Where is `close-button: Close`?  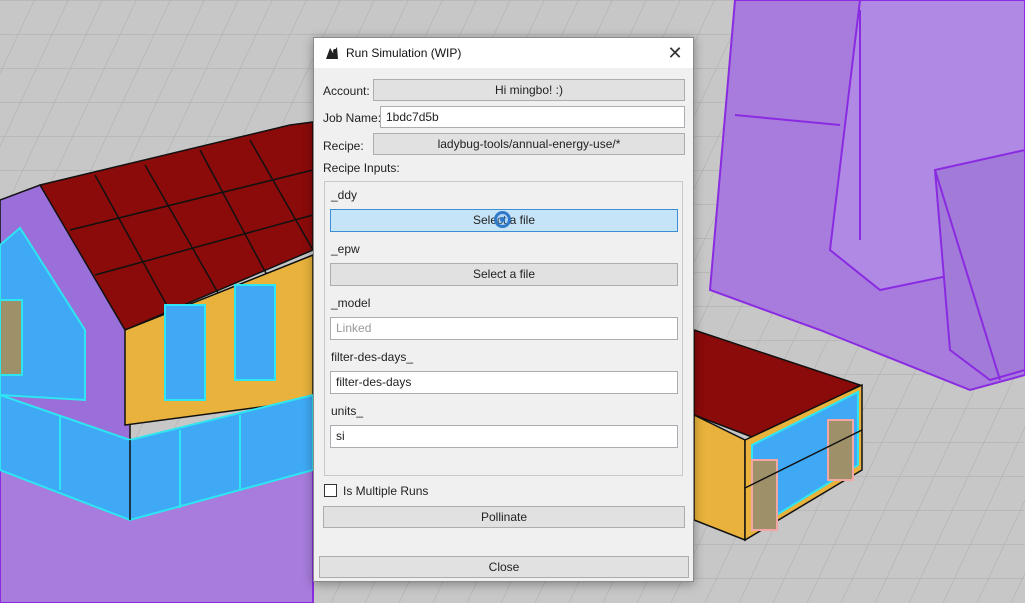 close-button: Close is located at coordinates (504, 567).